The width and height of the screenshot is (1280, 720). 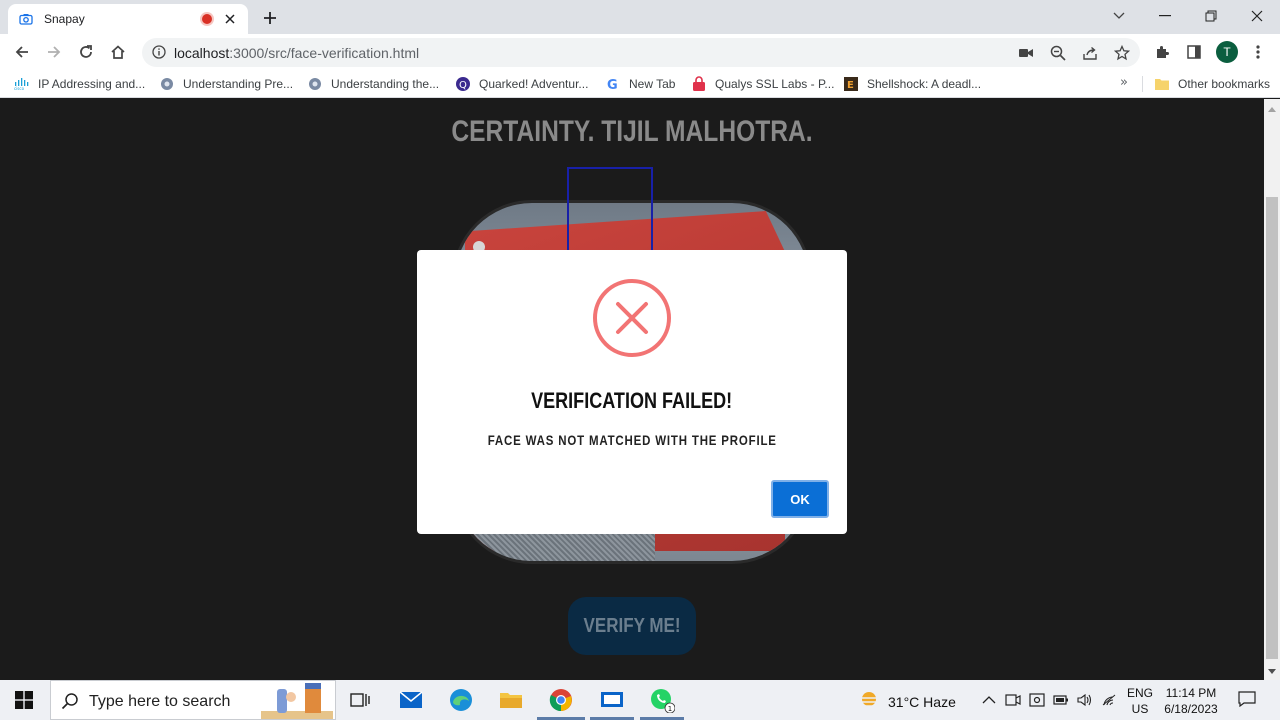 I want to click on other-bookmarks-folder: Other bookmarks, so click(x=1212, y=84).